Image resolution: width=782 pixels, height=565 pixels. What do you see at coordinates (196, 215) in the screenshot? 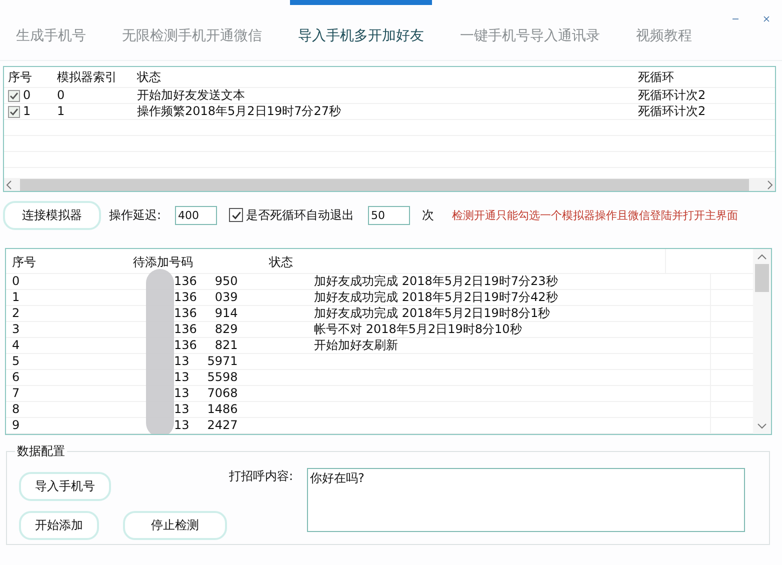
I see `delay-field: 400` at bounding box center [196, 215].